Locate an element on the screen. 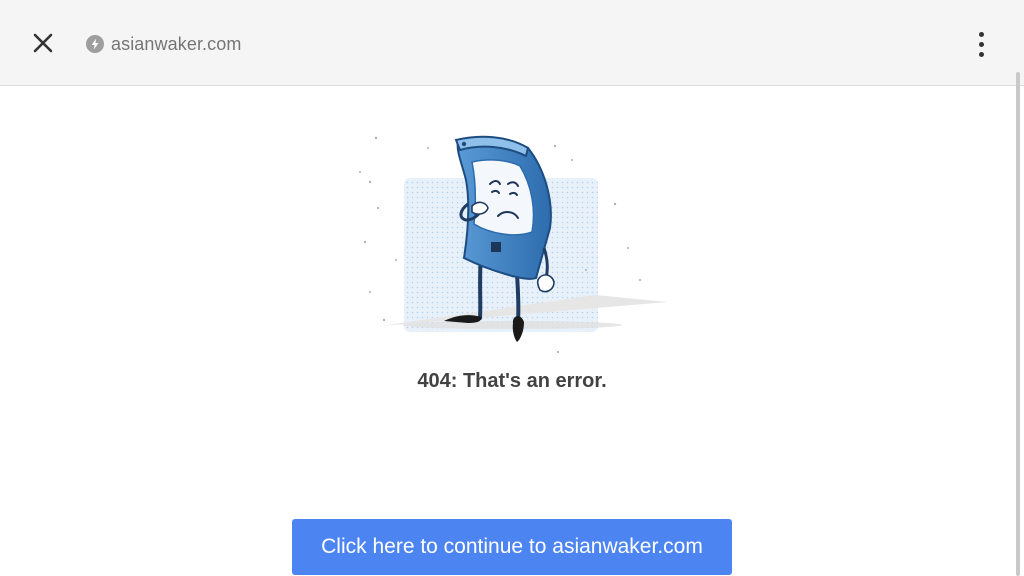 This screenshot has width=1024, height=576. close-icon is located at coordinates (43, 43).